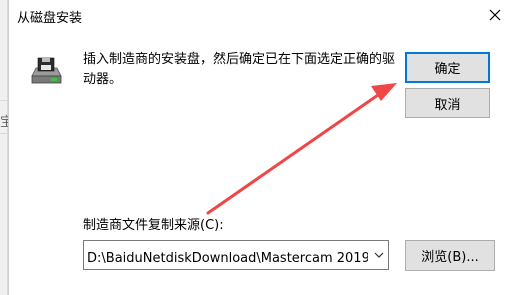  Describe the element at coordinates (239, 69) in the screenshot. I see `instruction-text: 插入制造商的安装盘，然后确定已在下面选定正确的驱动器。` at that location.